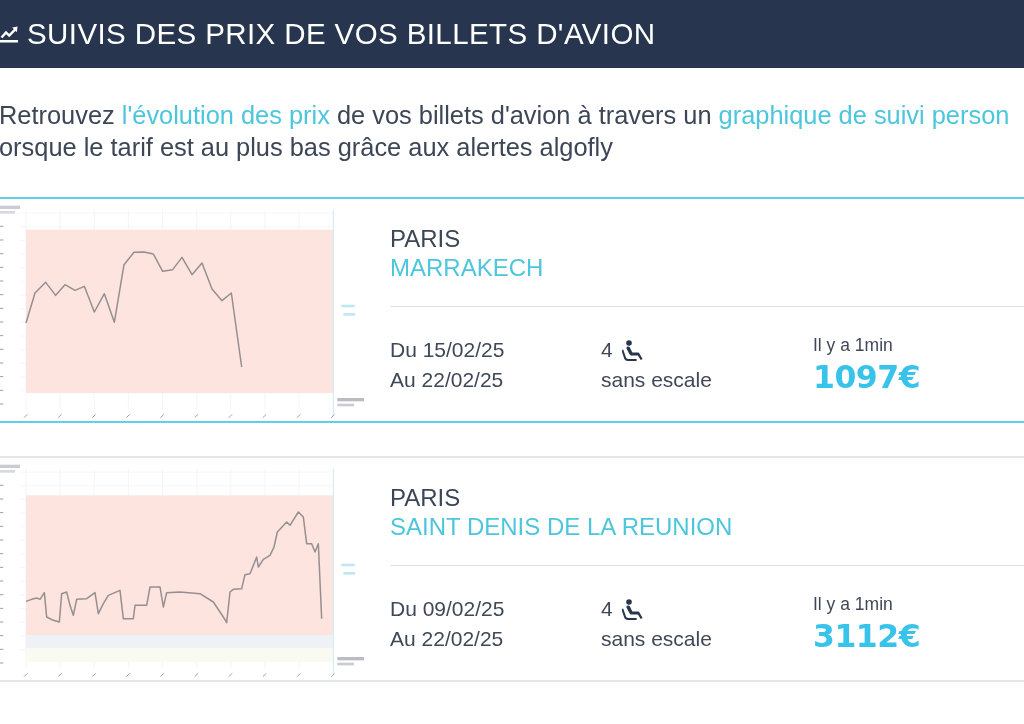 The width and height of the screenshot is (1024, 724). I want to click on price-value: 3112€, so click(867, 636).